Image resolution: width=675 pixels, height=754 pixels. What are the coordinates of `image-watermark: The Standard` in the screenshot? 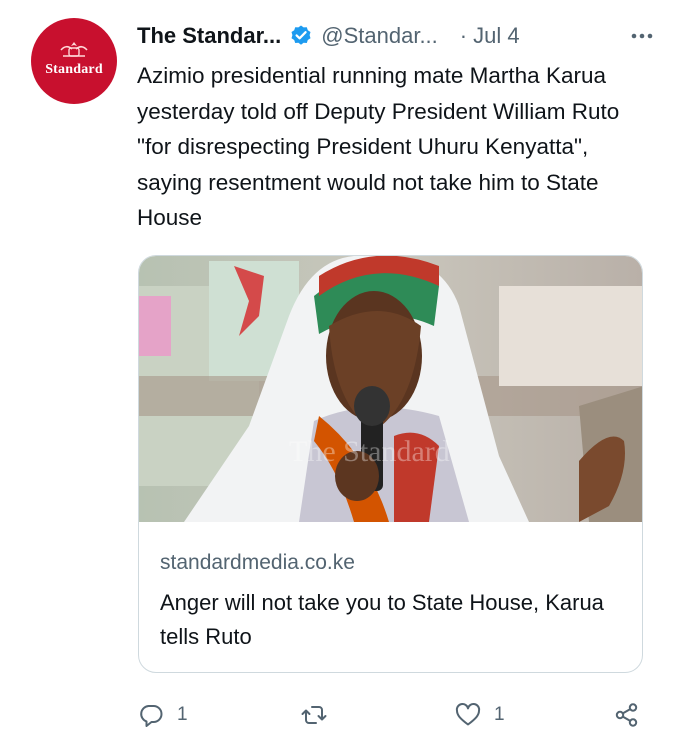 It's located at (369, 451).